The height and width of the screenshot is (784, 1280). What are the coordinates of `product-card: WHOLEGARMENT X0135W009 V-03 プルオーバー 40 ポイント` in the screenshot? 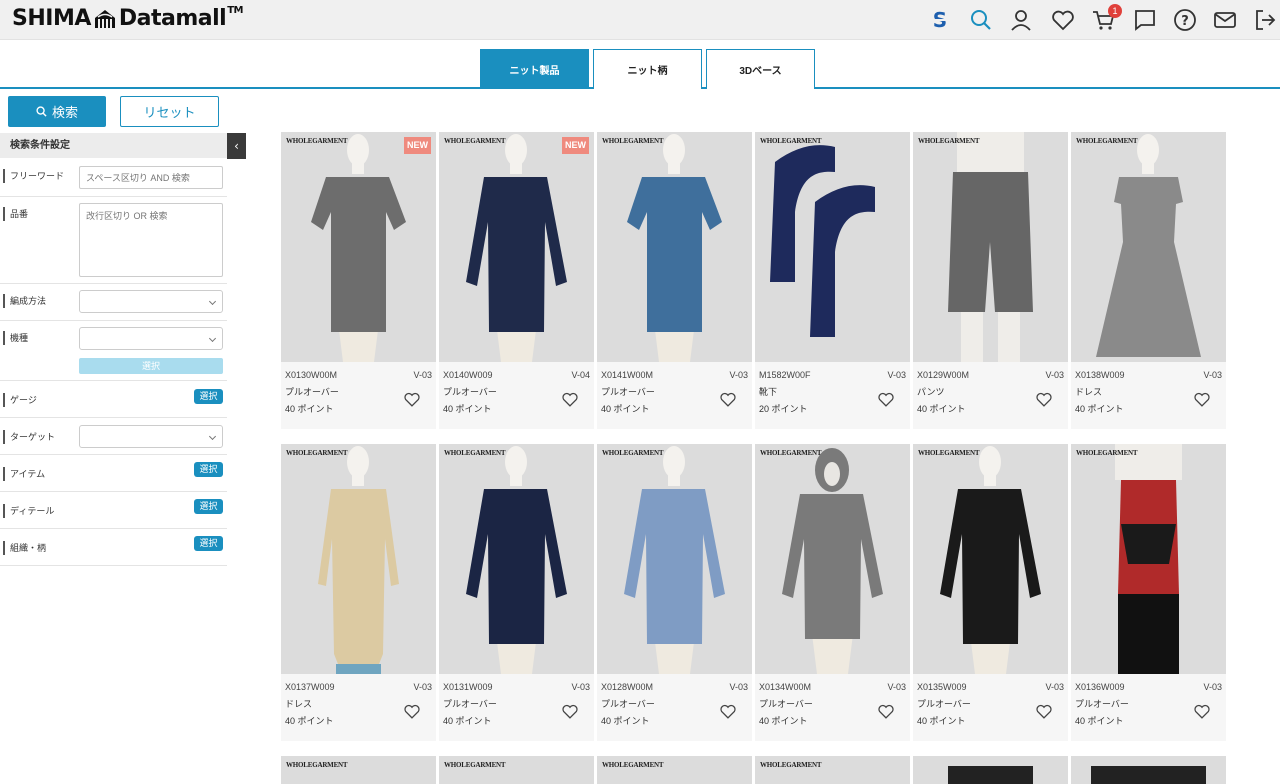 It's located at (990, 592).